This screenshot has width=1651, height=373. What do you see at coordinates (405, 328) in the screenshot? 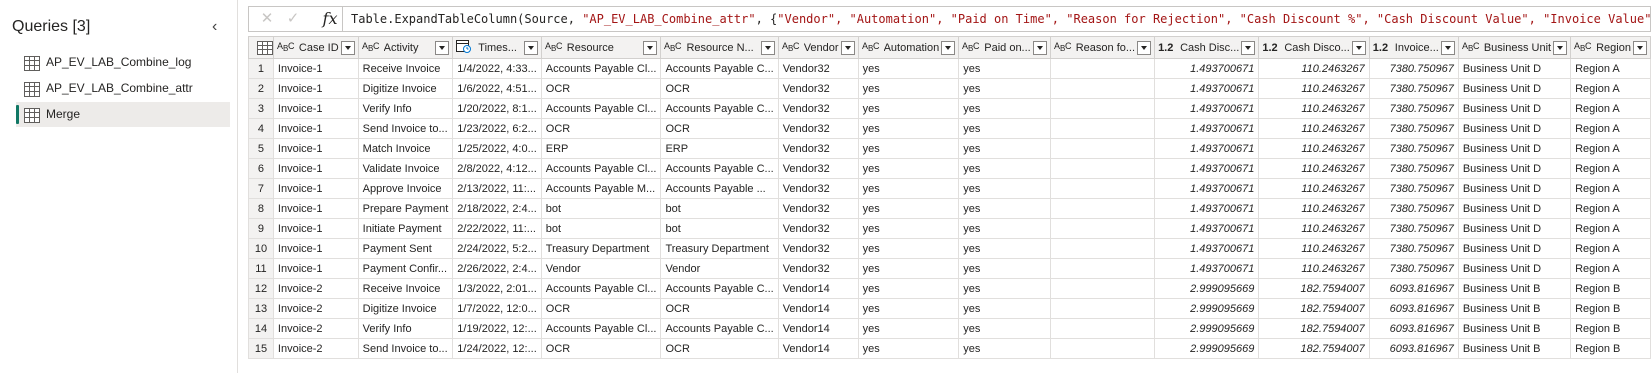
I see `table-cell: Verify Info` at bounding box center [405, 328].